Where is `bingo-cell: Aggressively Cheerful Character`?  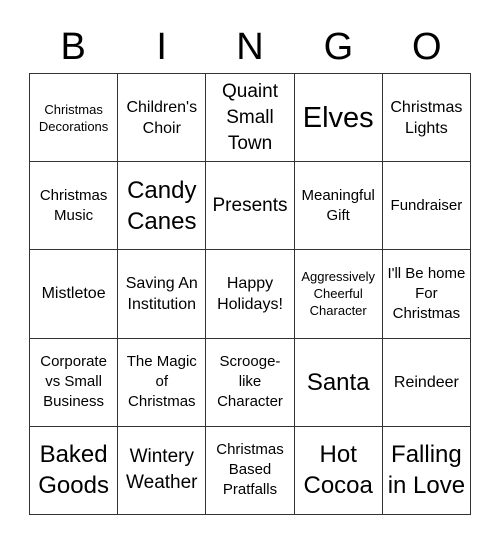
bingo-cell: Aggressively Cheerful Character is located at coordinates (338, 294).